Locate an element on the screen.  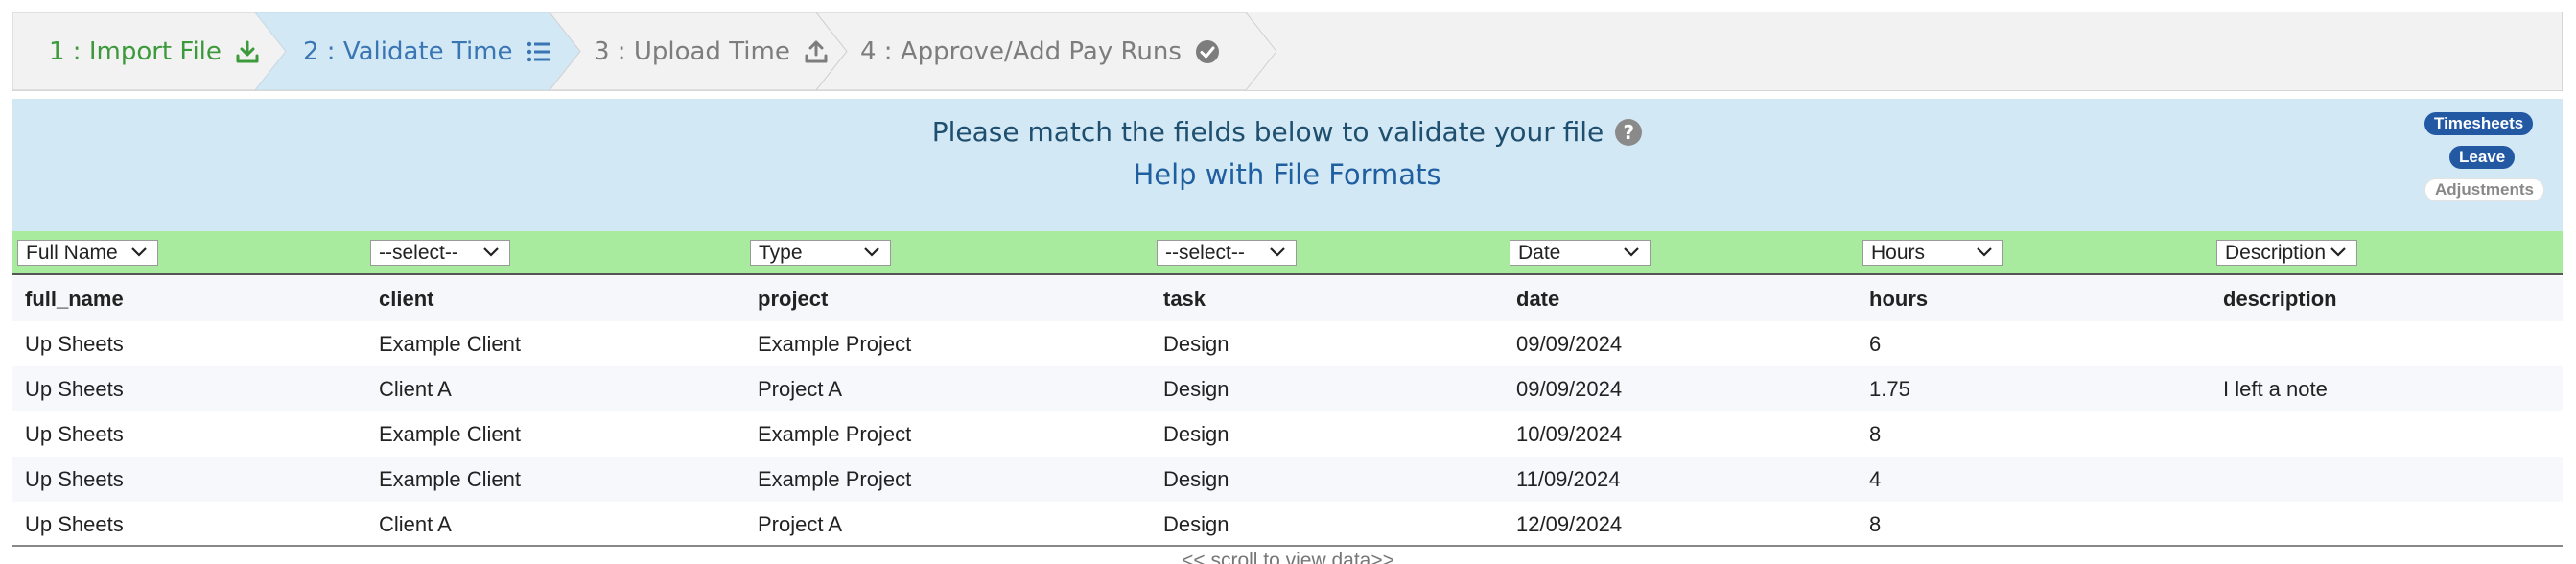
table-cell: 10/09/2024 is located at coordinates (1569, 433).